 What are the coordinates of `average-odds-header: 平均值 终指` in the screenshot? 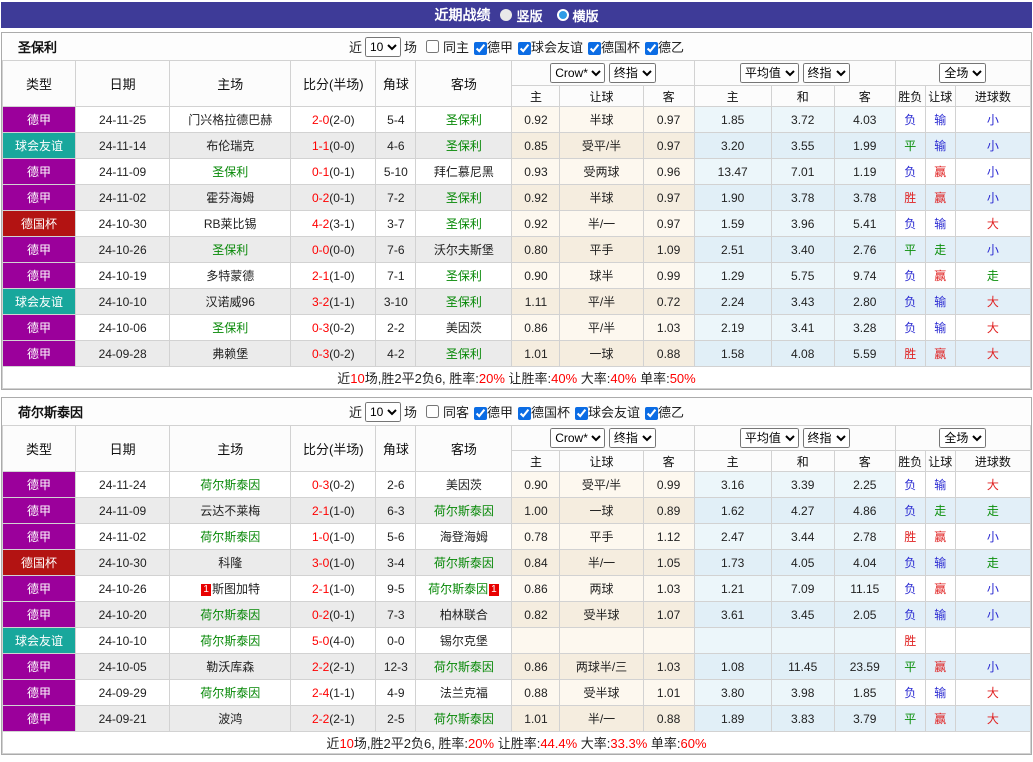 It's located at (794, 73).